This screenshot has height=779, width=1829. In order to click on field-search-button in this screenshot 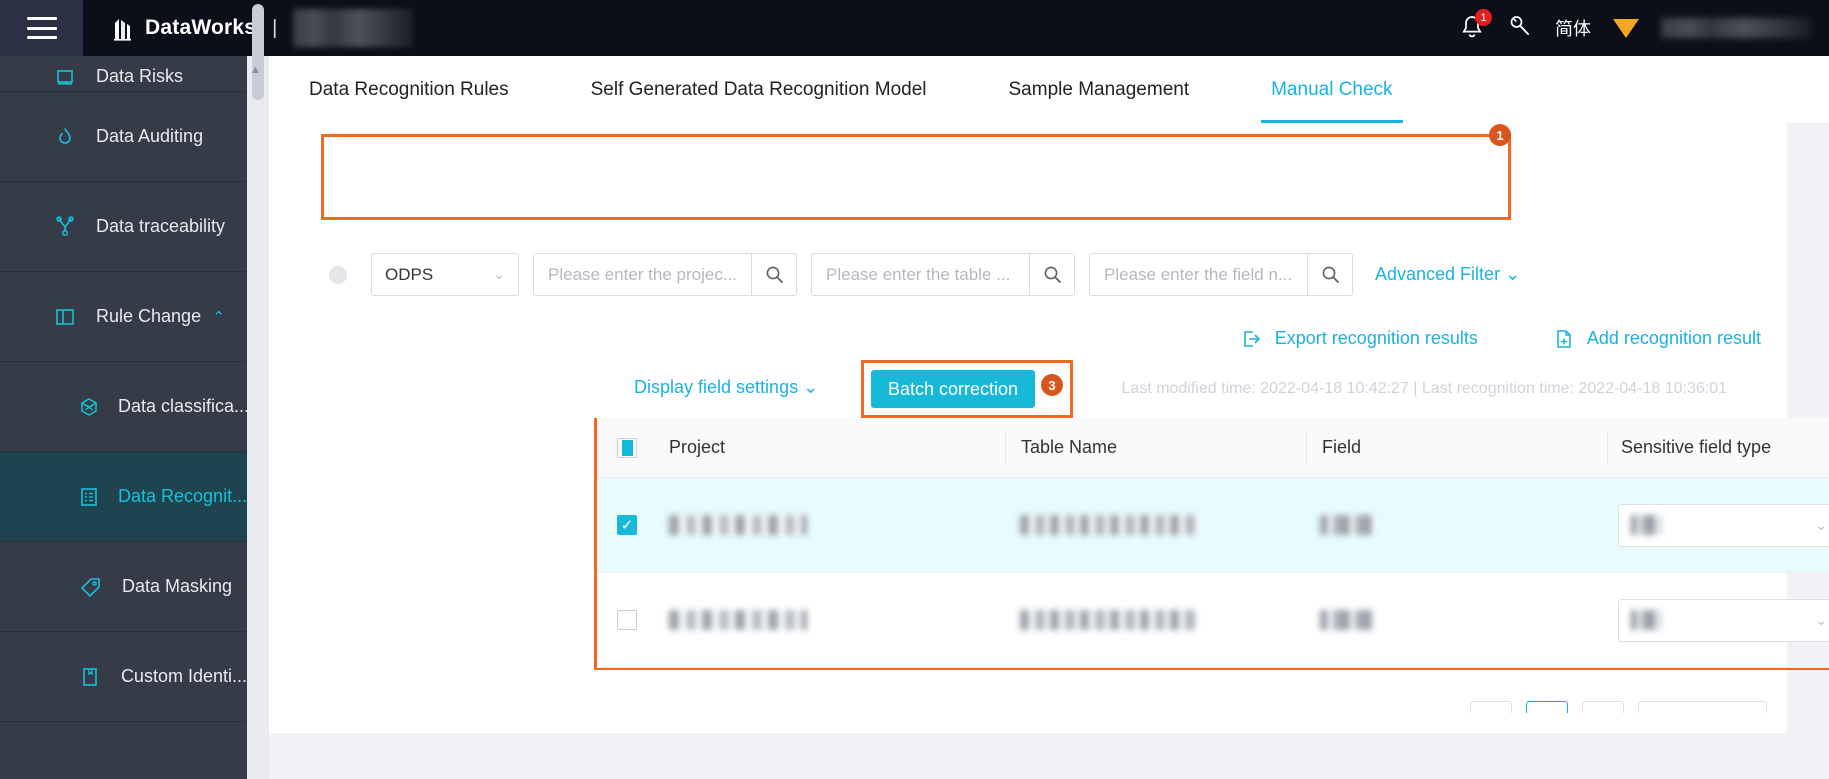, I will do `click(1330, 274)`.